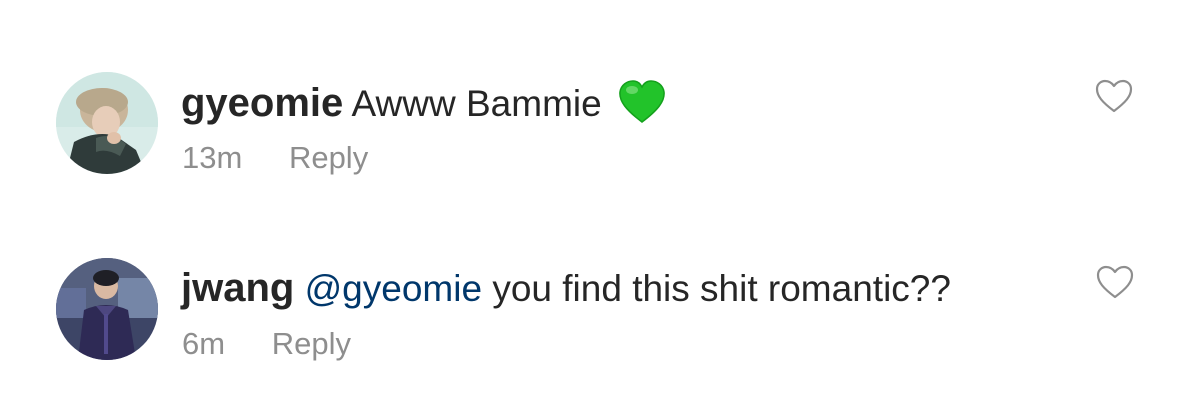 The image size is (1200, 419). I want to click on green-heart-icon, so click(642, 107).